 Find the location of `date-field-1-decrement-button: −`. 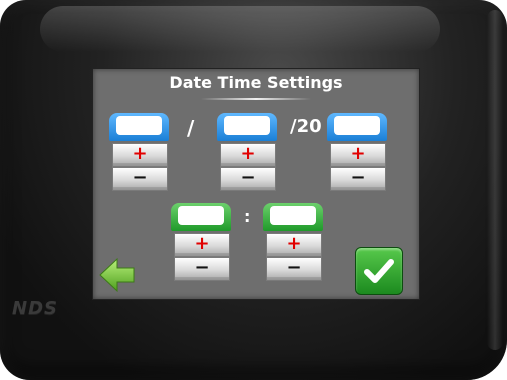

date-field-1-decrement-button: − is located at coordinates (140, 179).